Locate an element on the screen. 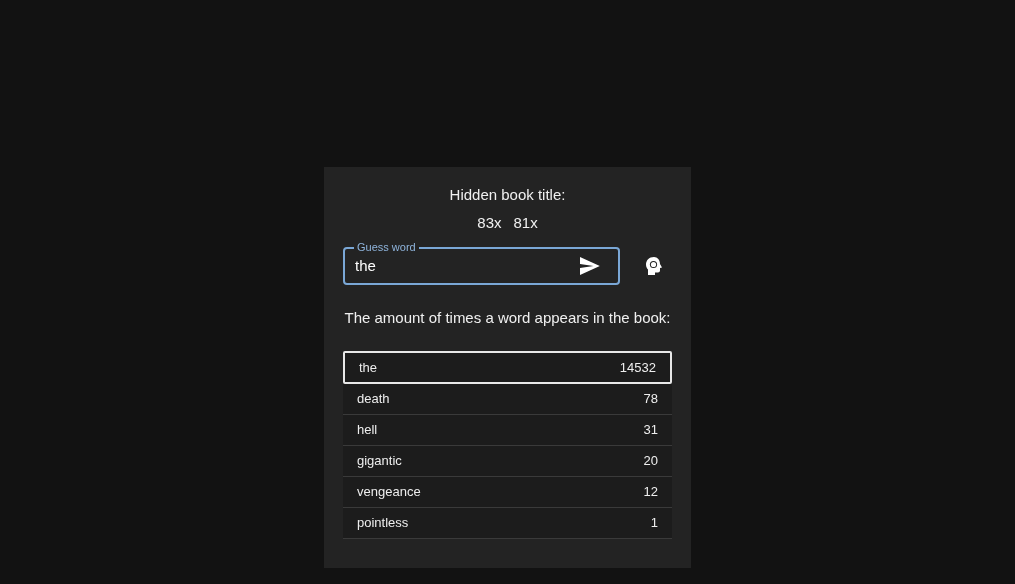 The height and width of the screenshot is (584, 1015). hidden-word: 81x is located at coordinates (525, 223).